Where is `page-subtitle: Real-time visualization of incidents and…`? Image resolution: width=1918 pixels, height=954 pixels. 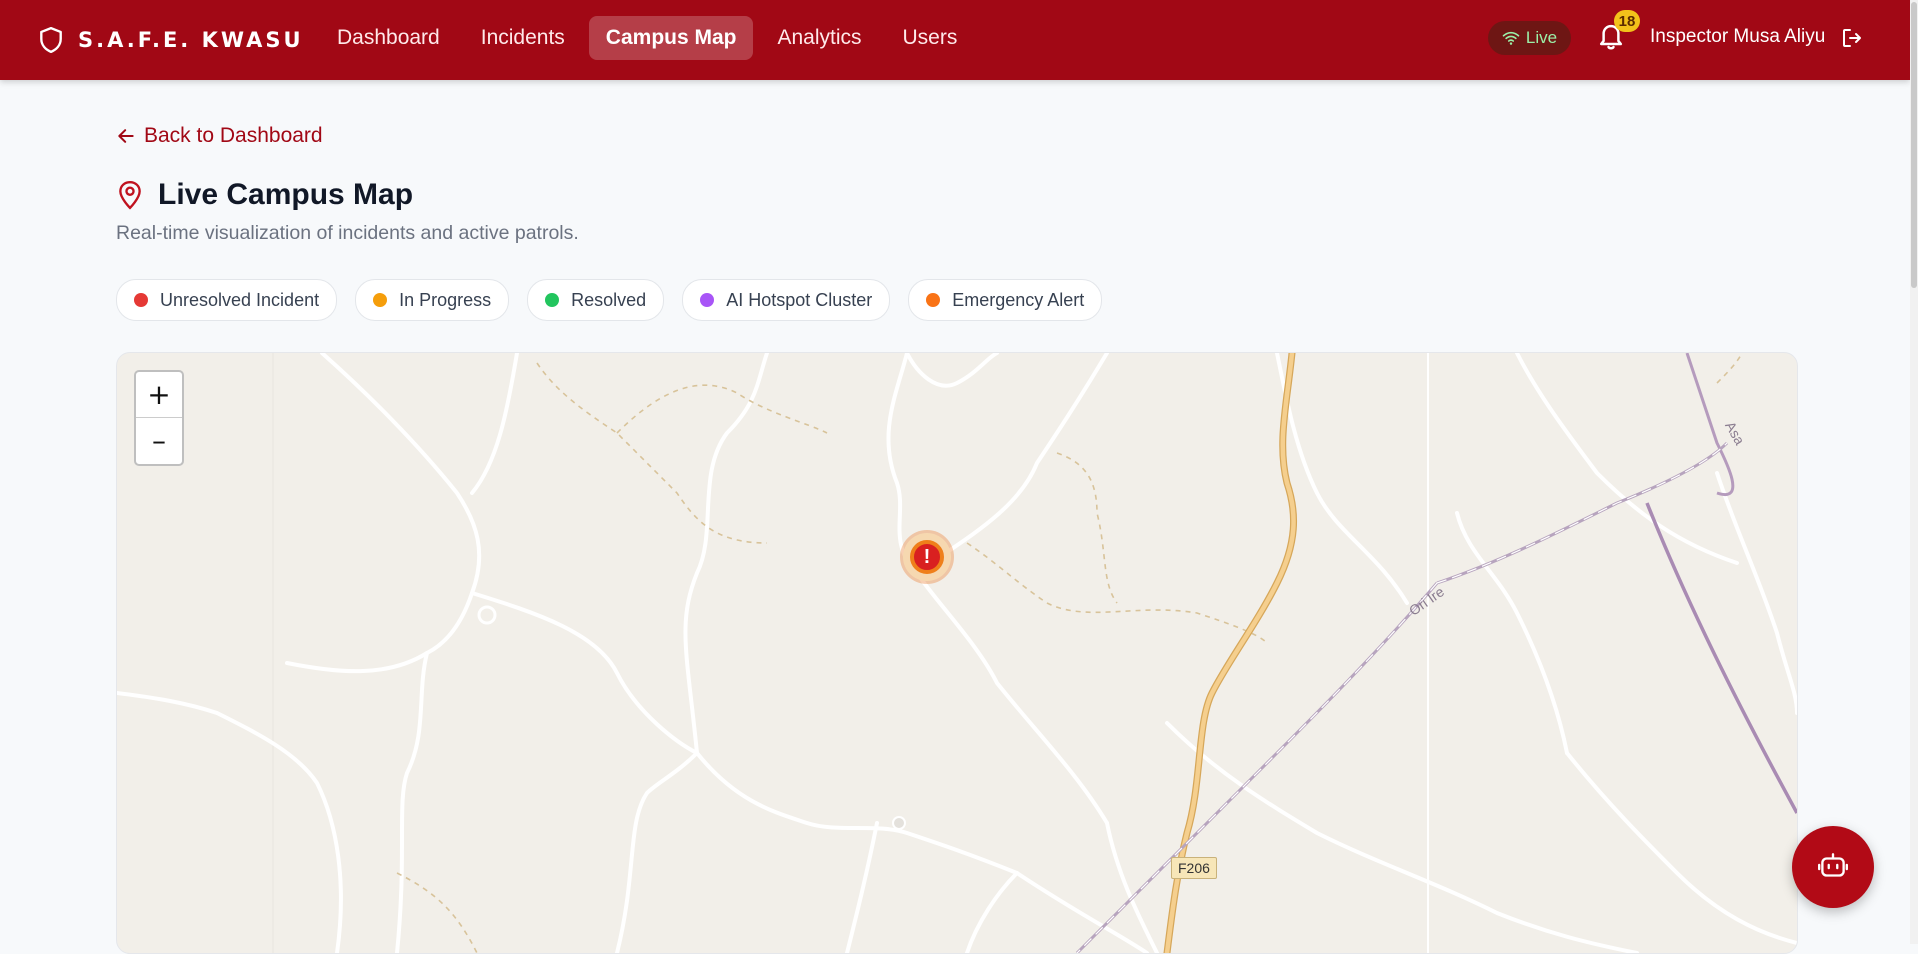
page-subtitle: Real-time visualization of incidents and… is located at coordinates (347, 233).